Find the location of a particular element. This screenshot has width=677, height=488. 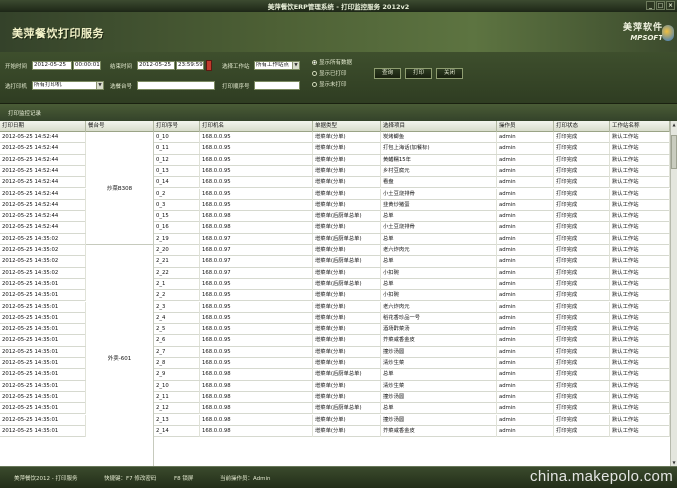

start-time-input: 00:00:01 is located at coordinates (87, 65).